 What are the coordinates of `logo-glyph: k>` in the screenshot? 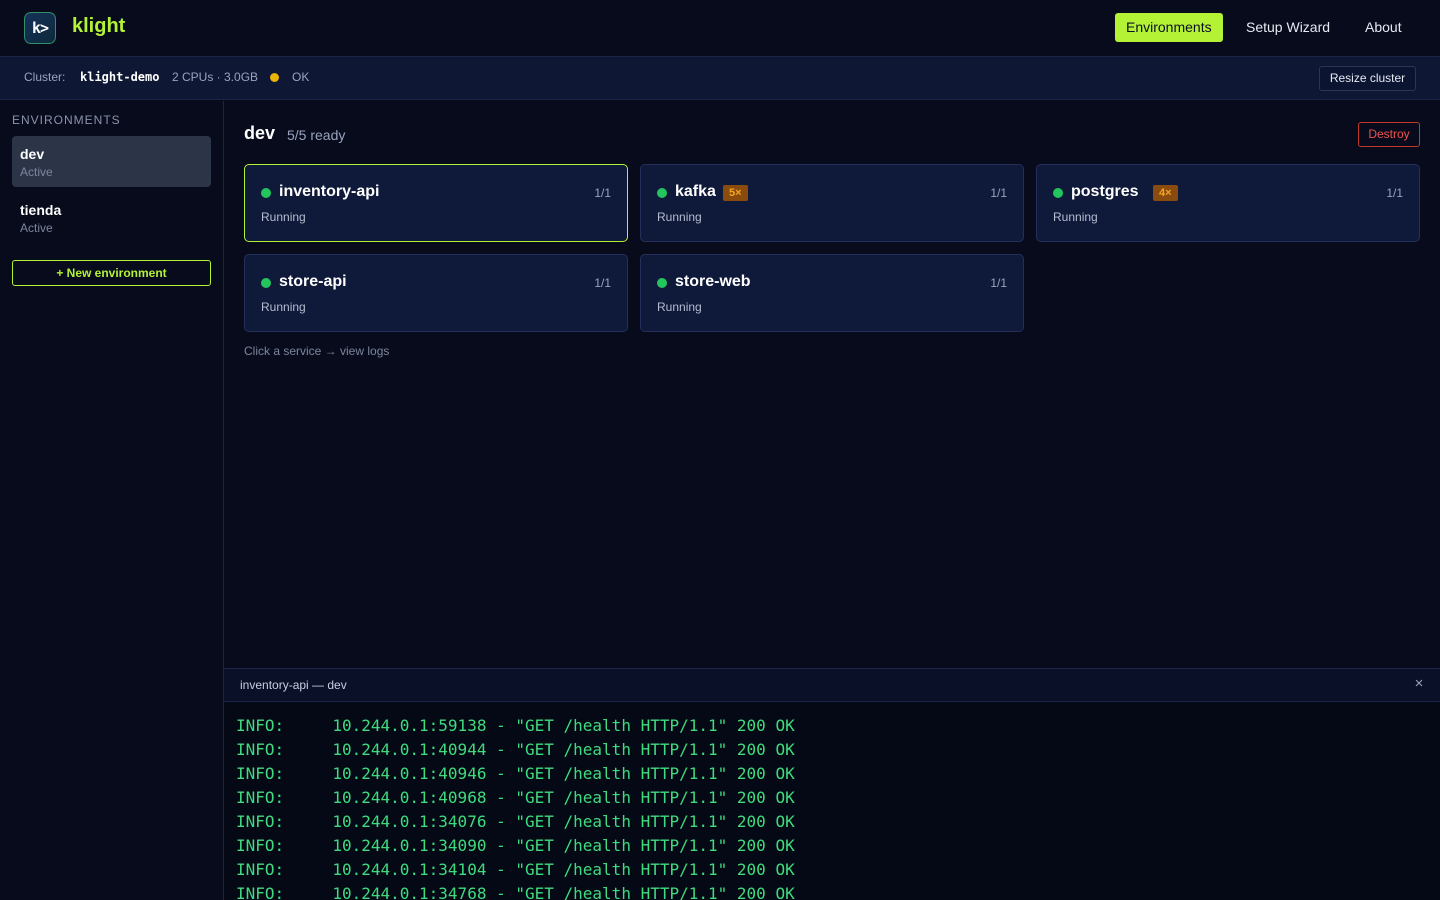 It's located at (40, 28).